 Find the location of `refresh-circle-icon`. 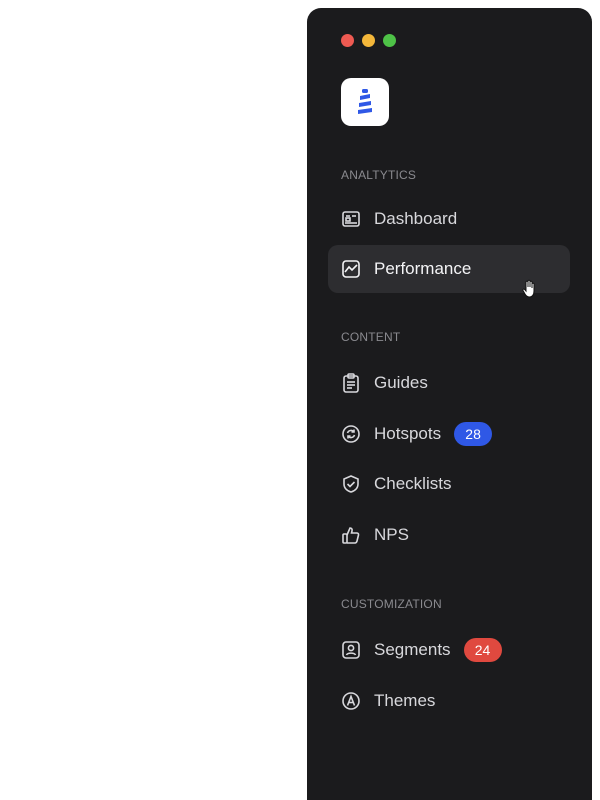

refresh-circle-icon is located at coordinates (351, 434).